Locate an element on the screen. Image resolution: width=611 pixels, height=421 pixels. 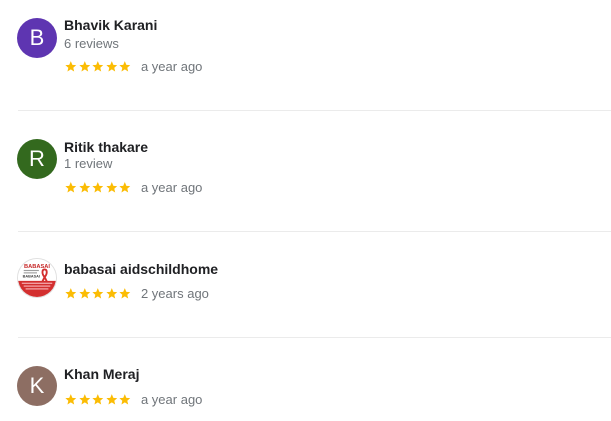
reviewer-name: babasai aidschildhome is located at coordinates (141, 269).